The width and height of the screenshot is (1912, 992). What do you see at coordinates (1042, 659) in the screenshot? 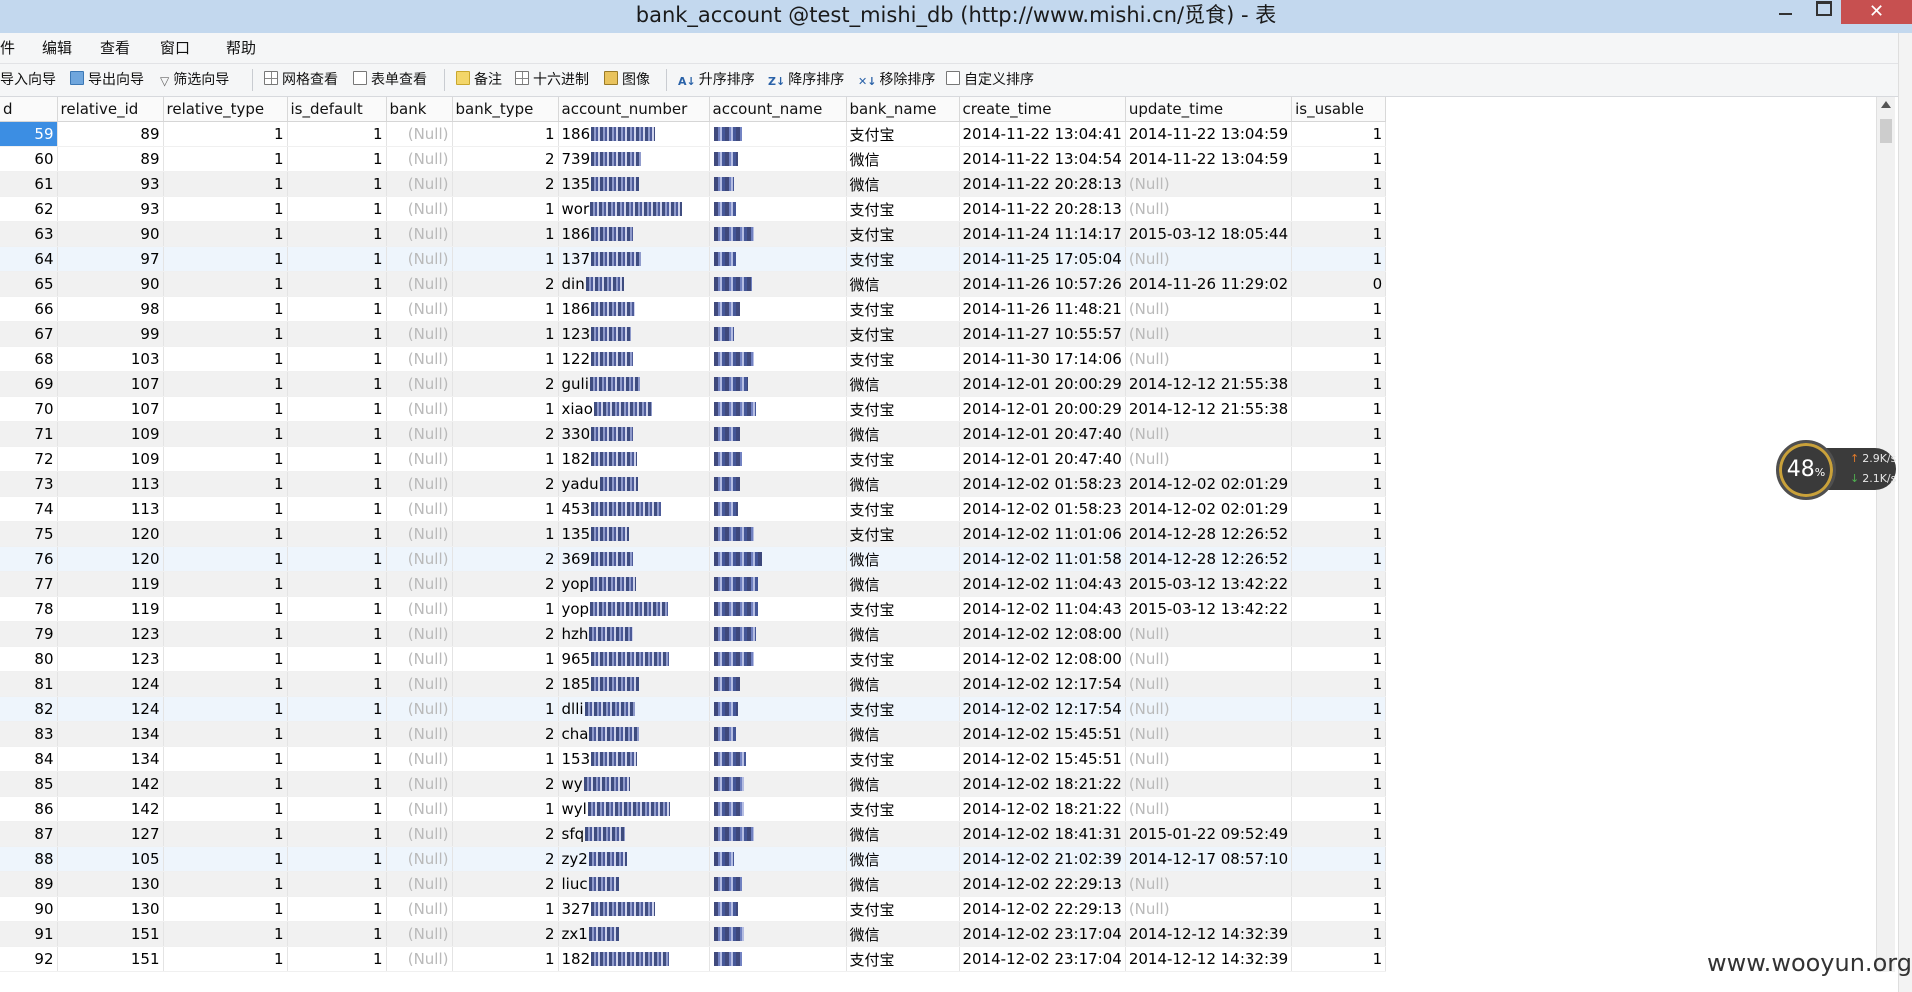
I see `cell-create-time: 2014-12-02 12:08:00` at bounding box center [1042, 659].